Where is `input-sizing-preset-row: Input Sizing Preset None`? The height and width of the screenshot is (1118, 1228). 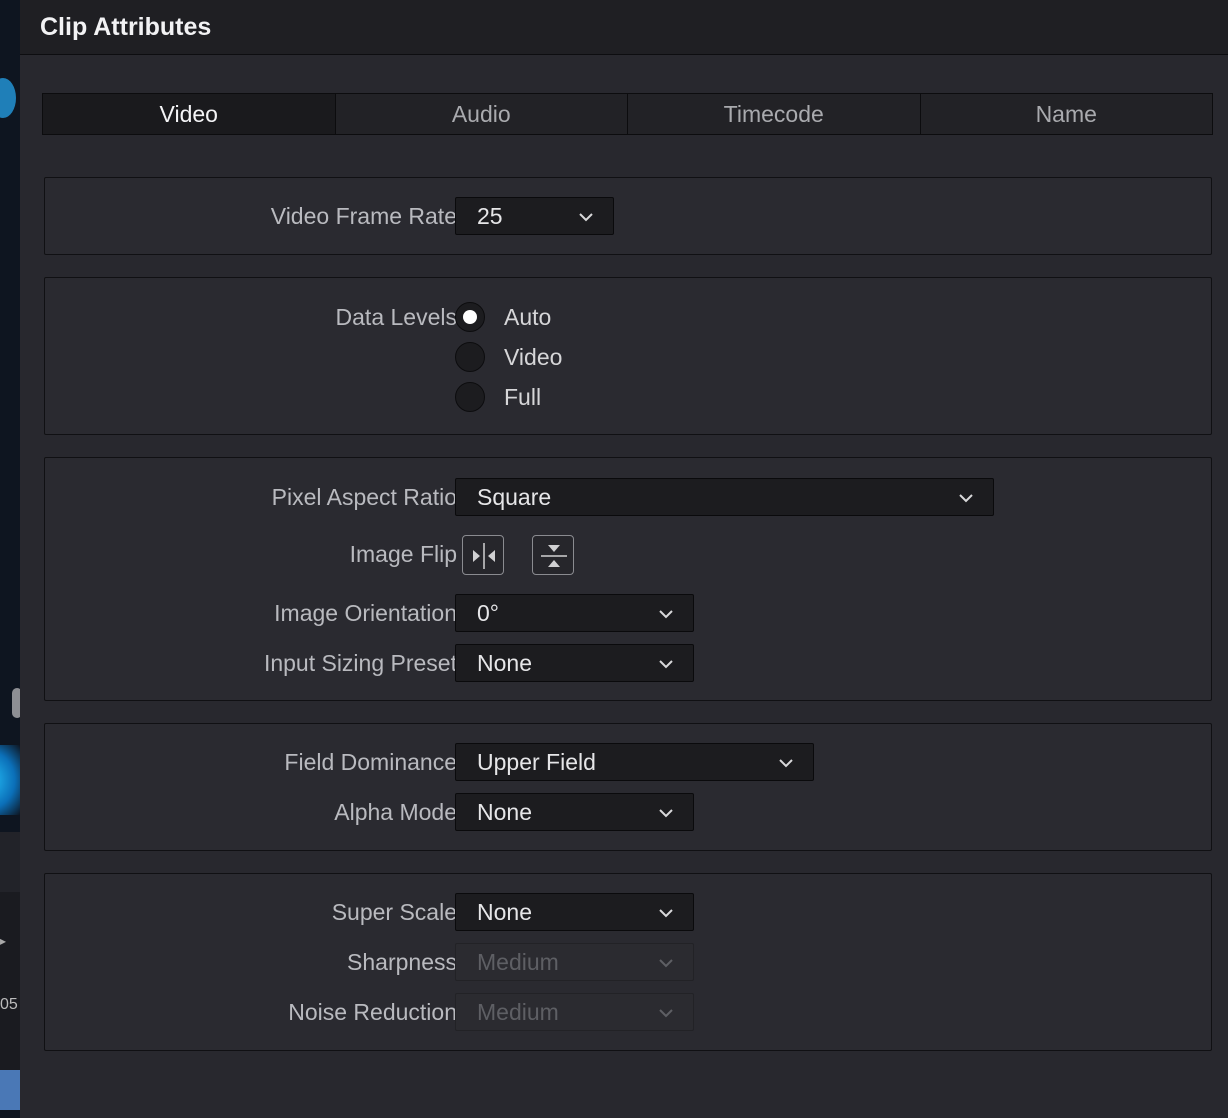 input-sizing-preset-row: Input Sizing Preset None is located at coordinates (628, 663).